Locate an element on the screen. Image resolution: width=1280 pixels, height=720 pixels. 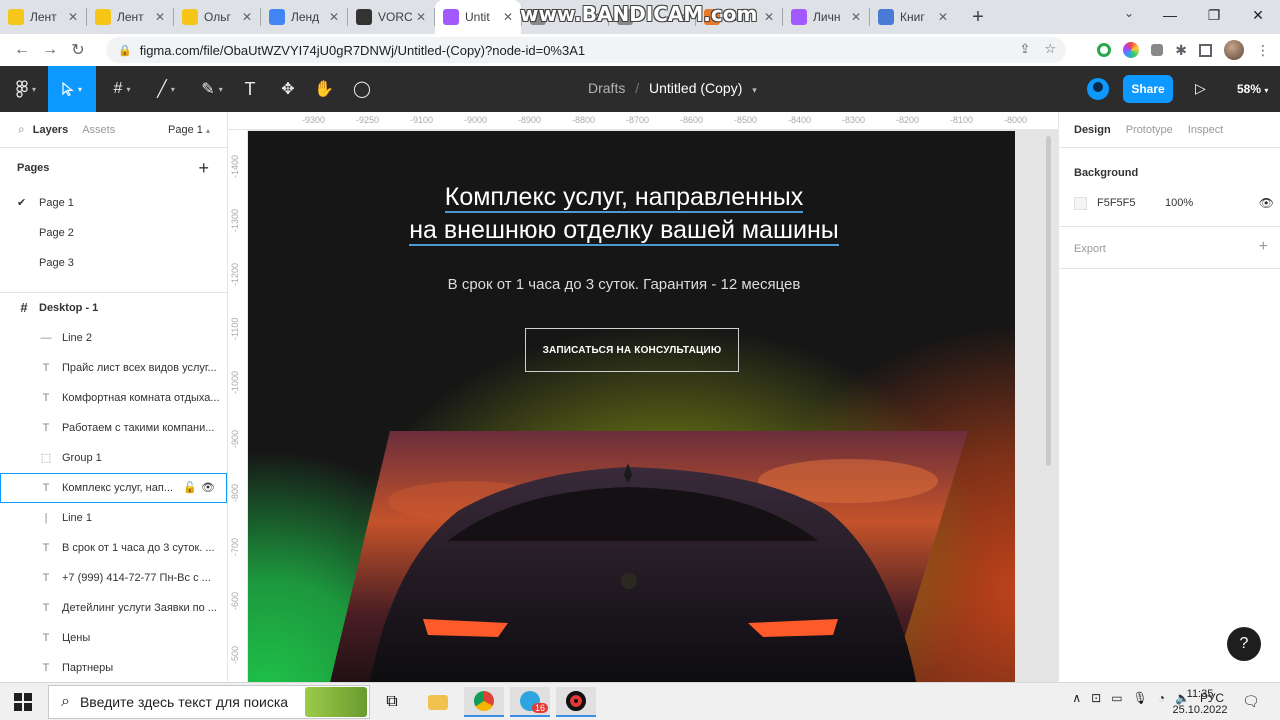
notifications-icon: 🗨 is located at coordinates (1251, 701).